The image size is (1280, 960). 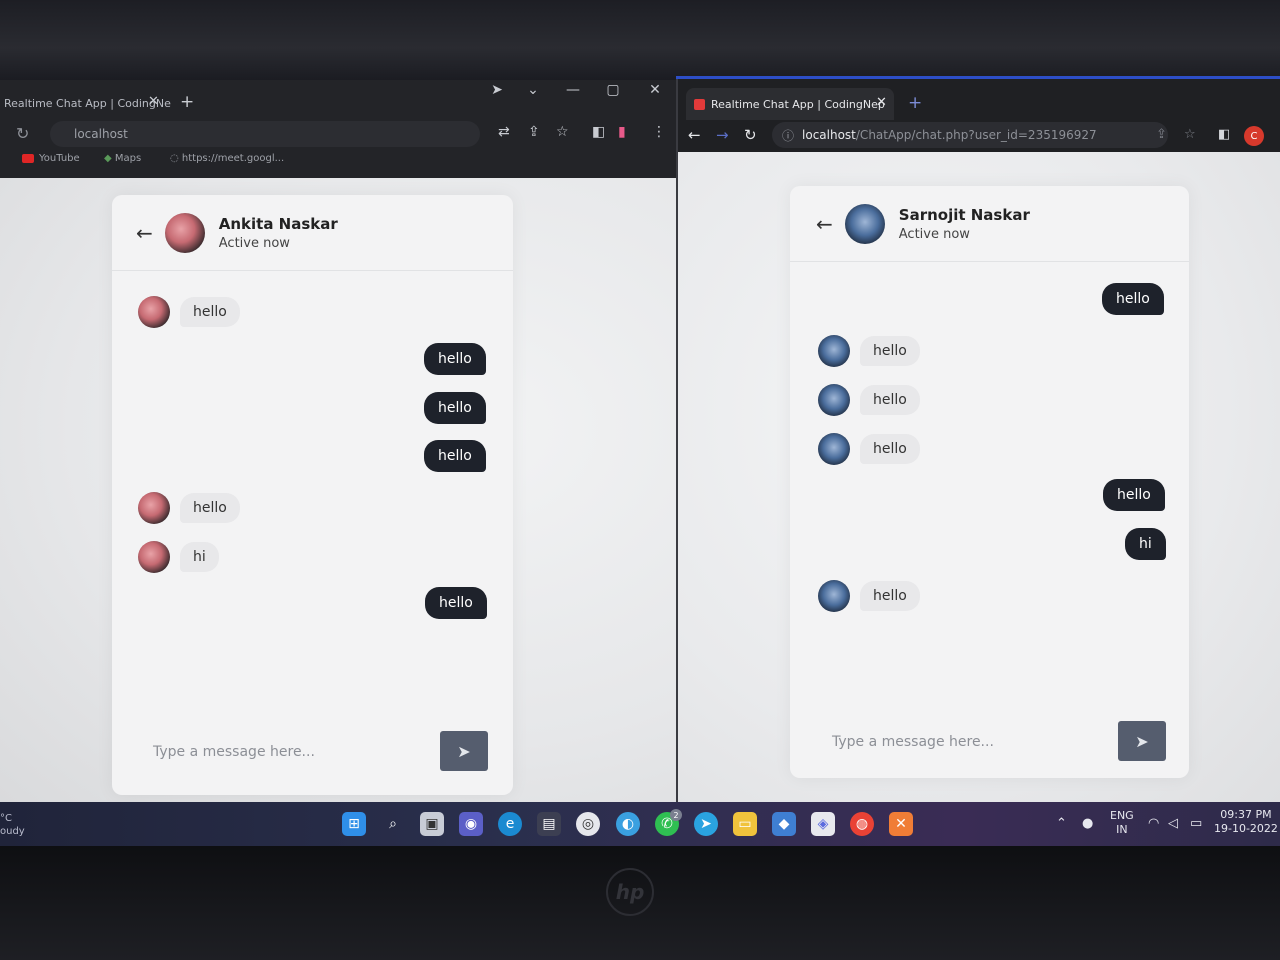 What do you see at coordinates (1196, 823) in the screenshot?
I see `battery-icon: ▭` at bounding box center [1196, 823].